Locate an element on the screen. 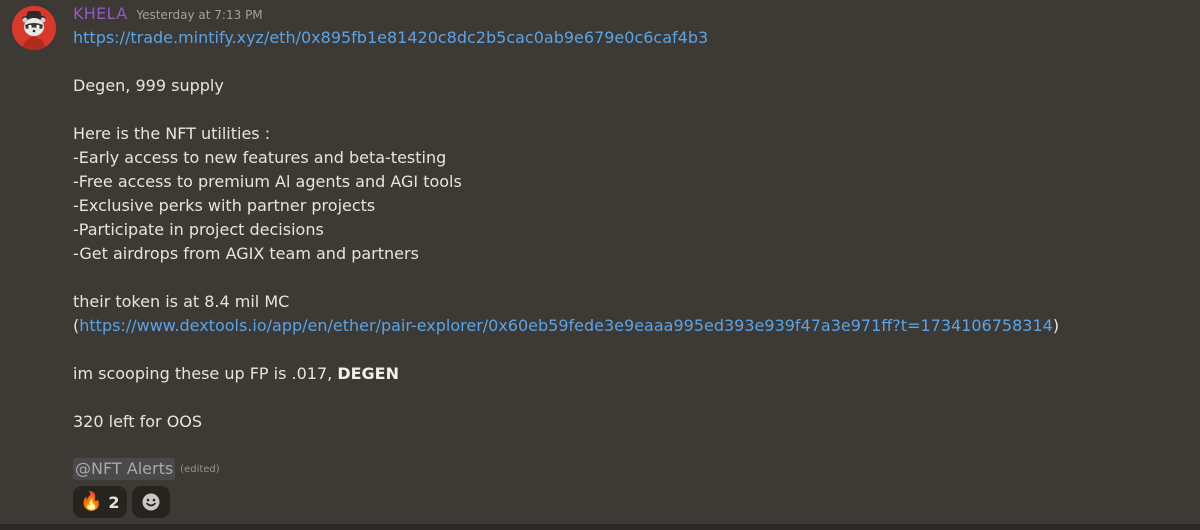 The width and height of the screenshot is (1200, 530). scoop-line: im scooping these up FP is .017, DEGEN is located at coordinates (628, 374).